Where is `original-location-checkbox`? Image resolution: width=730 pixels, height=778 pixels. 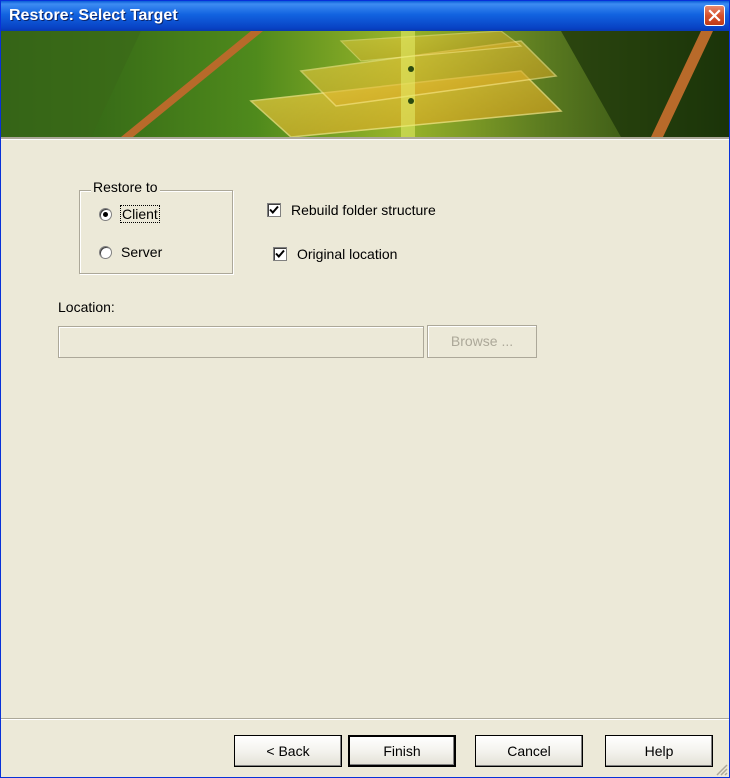
original-location-checkbox is located at coordinates (280, 254).